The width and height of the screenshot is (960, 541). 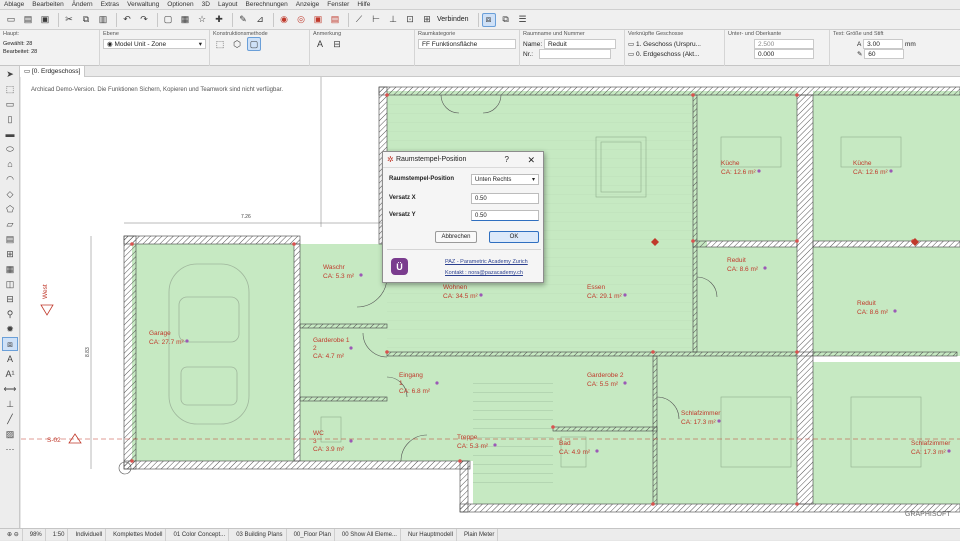 What do you see at coordinates (143, 4) in the screenshot?
I see `menu-item-4: Verwaltung` at bounding box center [143, 4].